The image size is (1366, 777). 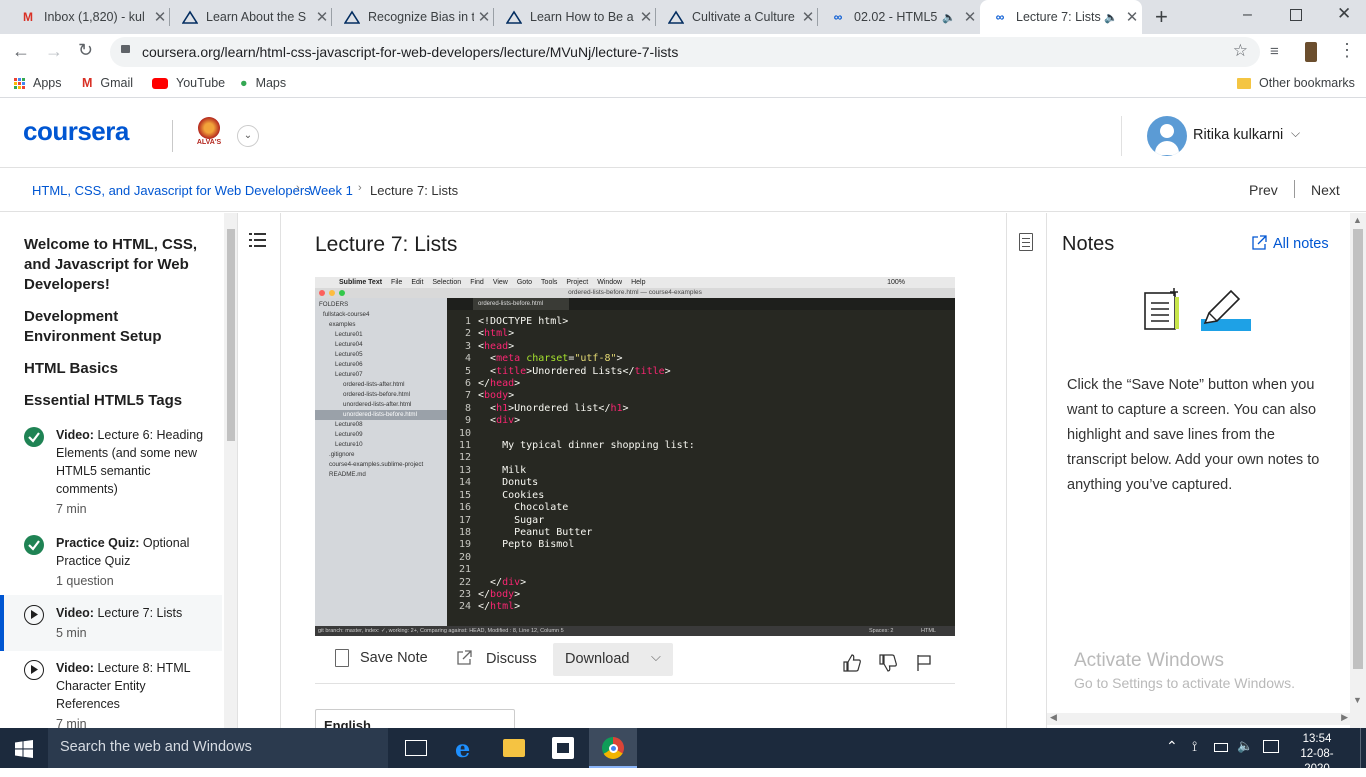 What do you see at coordinates (114, 327) in the screenshot?
I see `module-dev-env: Development Environment Setup` at bounding box center [114, 327].